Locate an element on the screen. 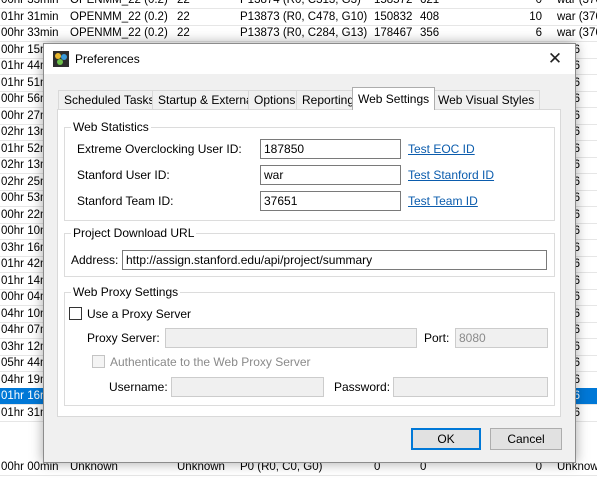  authenticate-label: Authenticate to the Web Proxy Server is located at coordinates (210, 362).